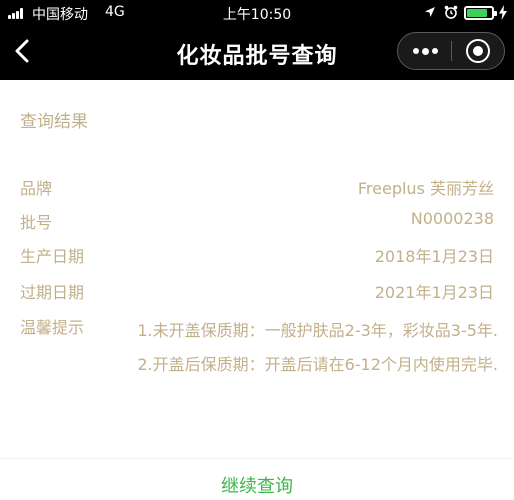  I want to click on close-circle-icon, so click(478, 51).